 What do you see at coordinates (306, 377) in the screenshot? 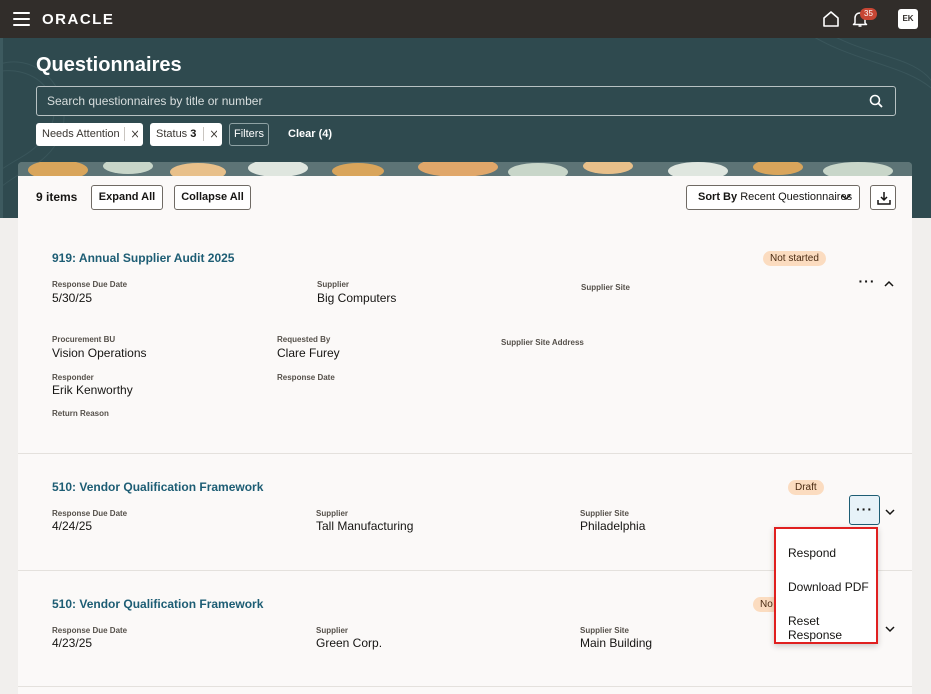
I see `response-date-label: Response Date` at bounding box center [306, 377].